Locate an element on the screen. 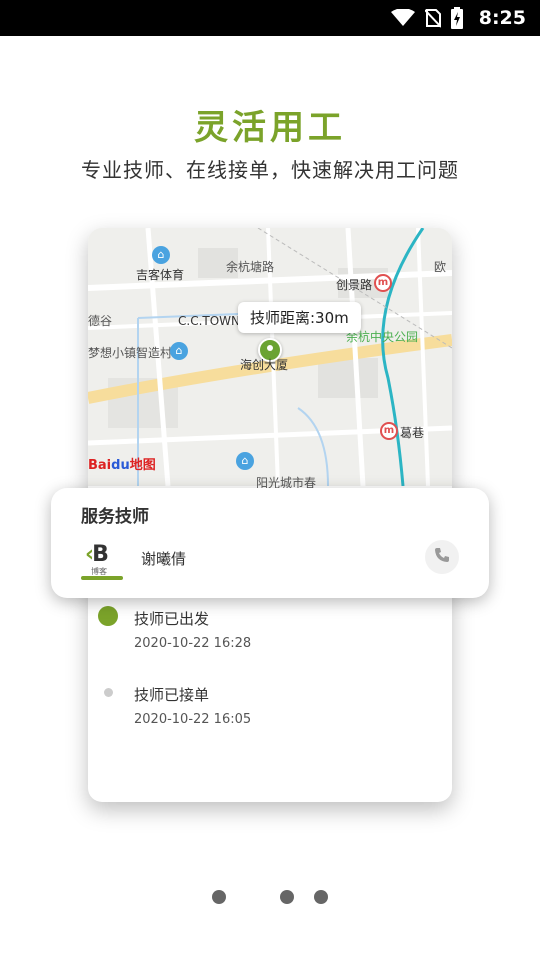  timeline-time: 2020-10-22 16:05 is located at coordinates (193, 719).